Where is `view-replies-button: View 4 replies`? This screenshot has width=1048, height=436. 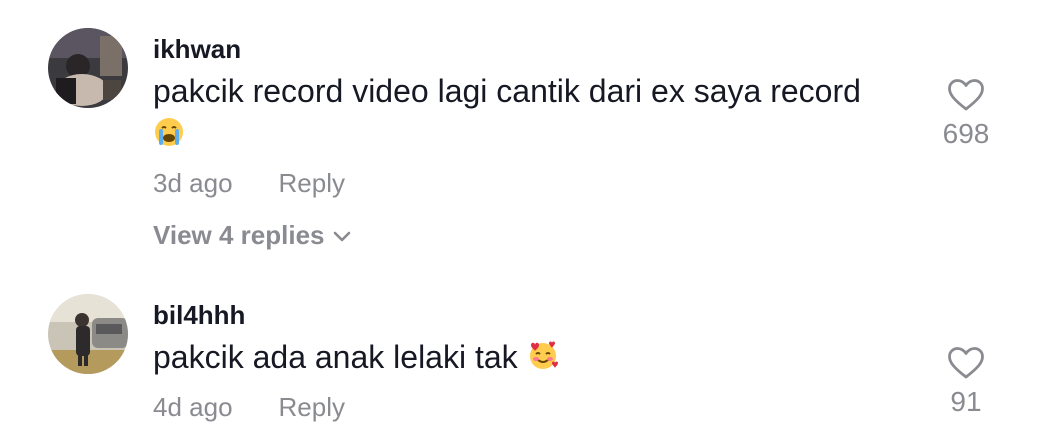 view-replies-button: View 4 replies is located at coordinates (252, 235).